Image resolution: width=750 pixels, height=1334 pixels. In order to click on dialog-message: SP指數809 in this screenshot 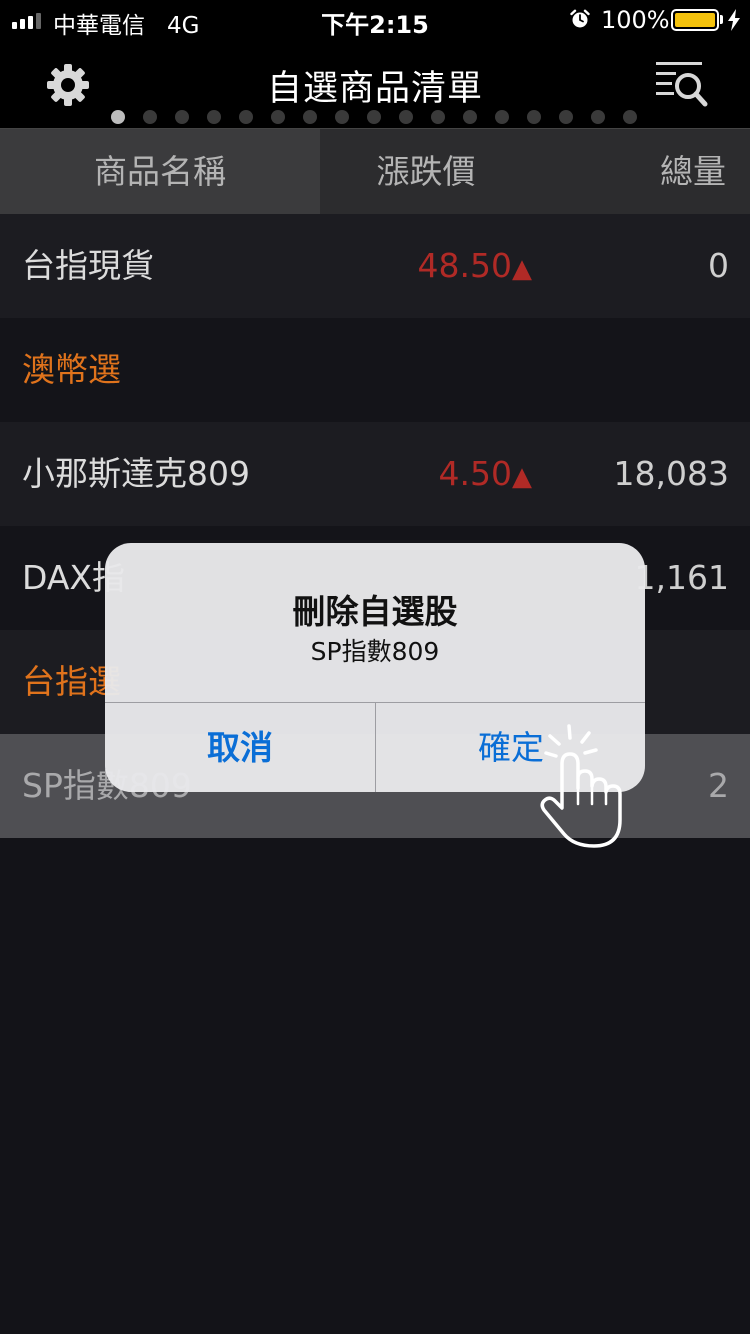, I will do `click(375, 651)`.